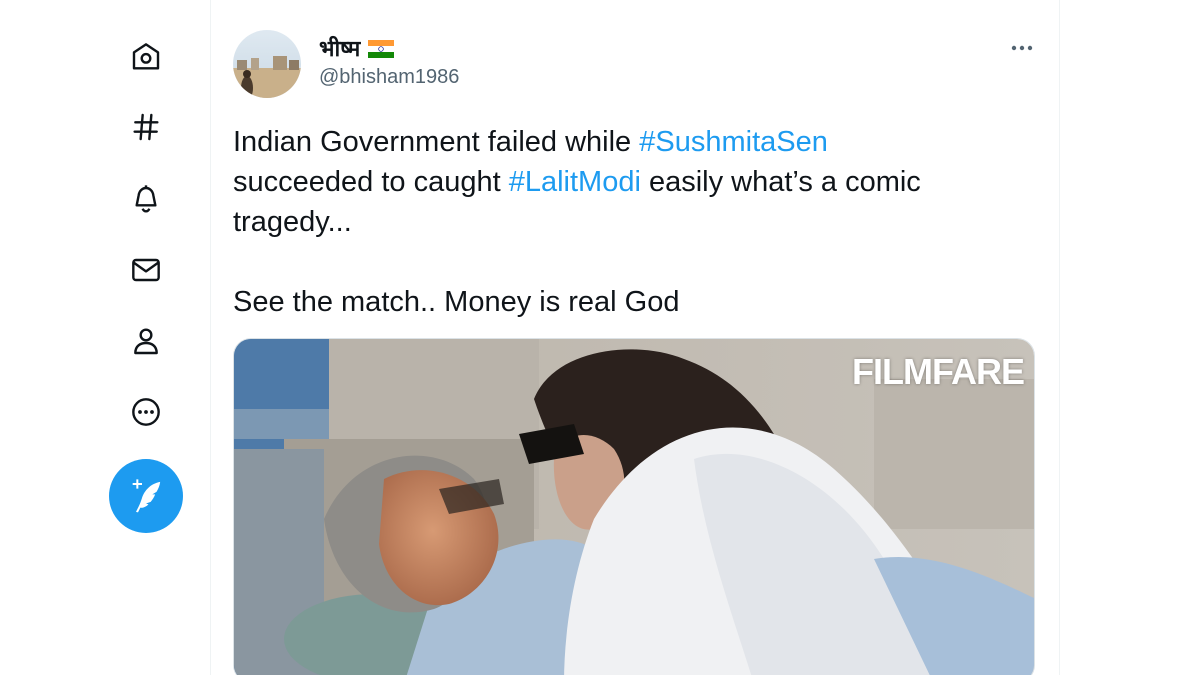  I want to click on nav-home, so click(146, 57).